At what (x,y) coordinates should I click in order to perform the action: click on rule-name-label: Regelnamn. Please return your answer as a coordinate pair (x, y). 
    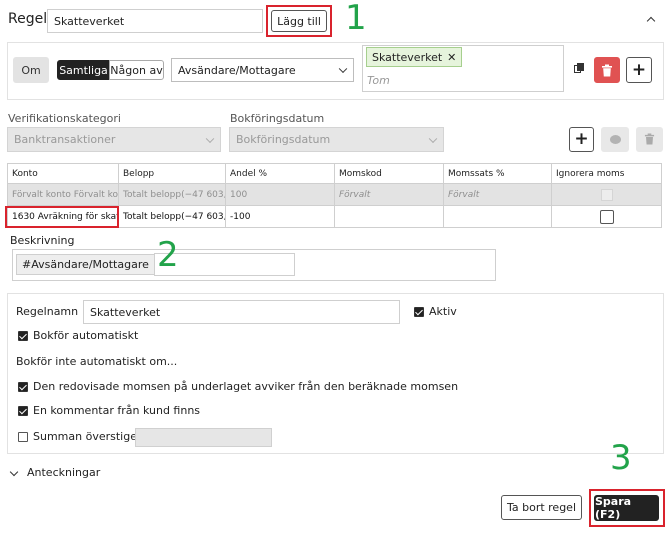
    Looking at the image, I should click on (47, 311).